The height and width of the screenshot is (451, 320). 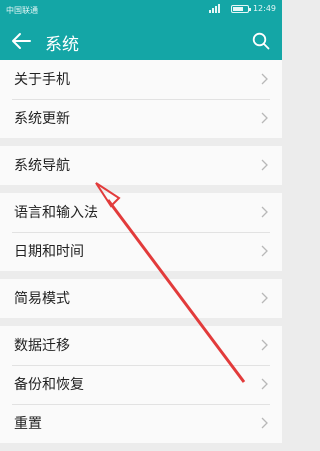 What do you see at coordinates (21, 41) in the screenshot?
I see `arrow-left-icon` at bounding box center [21, 41].